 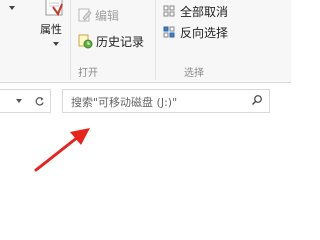 I want to click on edit-button: 编辑, so click(x=107, y=16).